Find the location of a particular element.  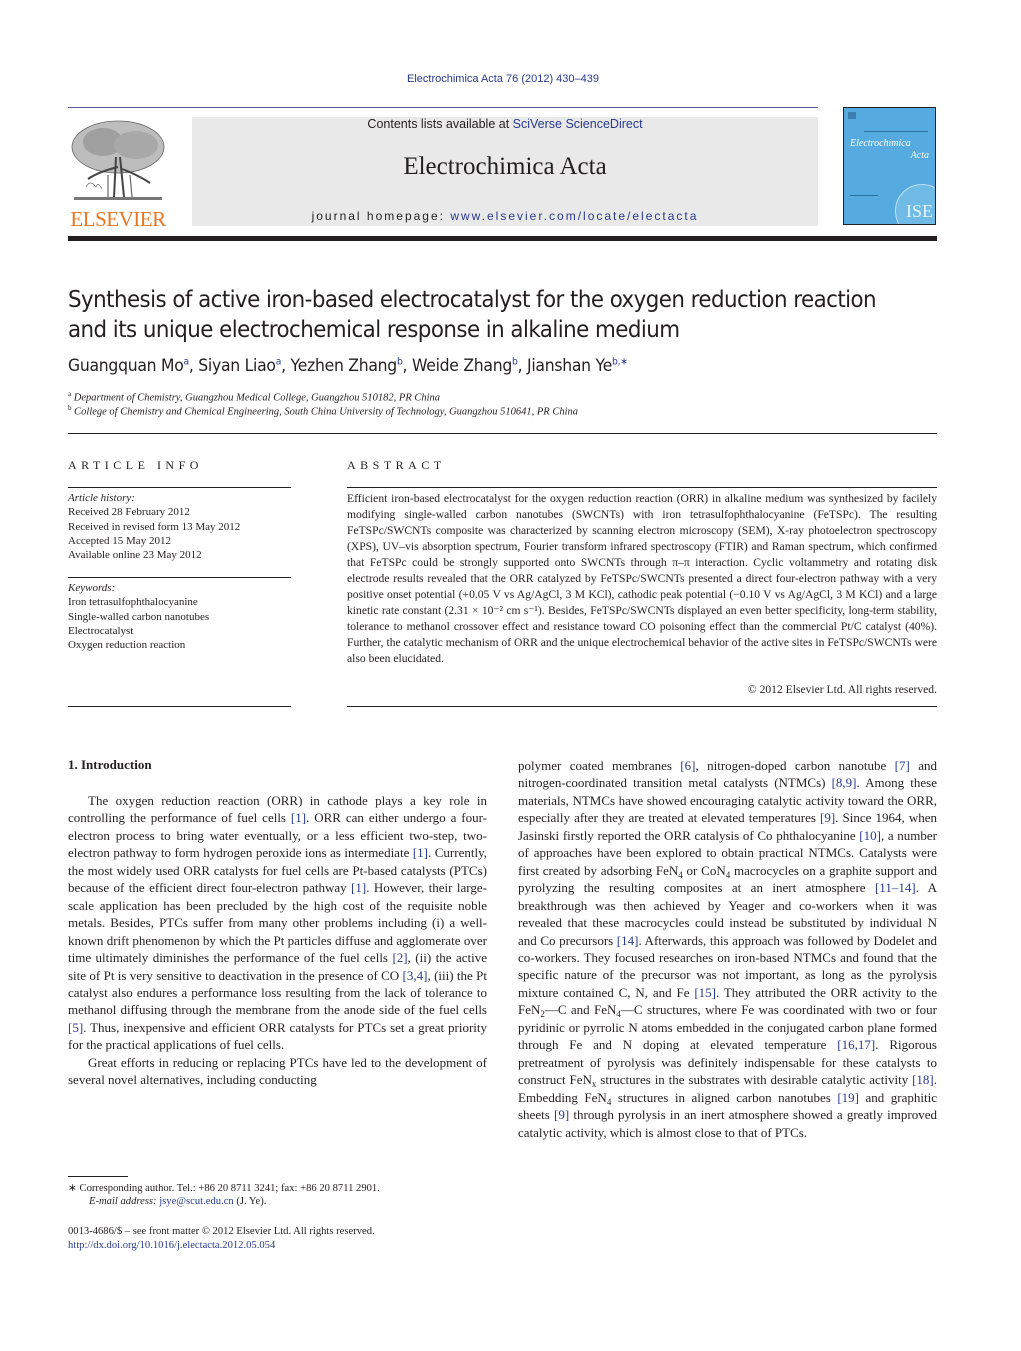

citation-link: [8,9] is located at coordinates (844, 782).